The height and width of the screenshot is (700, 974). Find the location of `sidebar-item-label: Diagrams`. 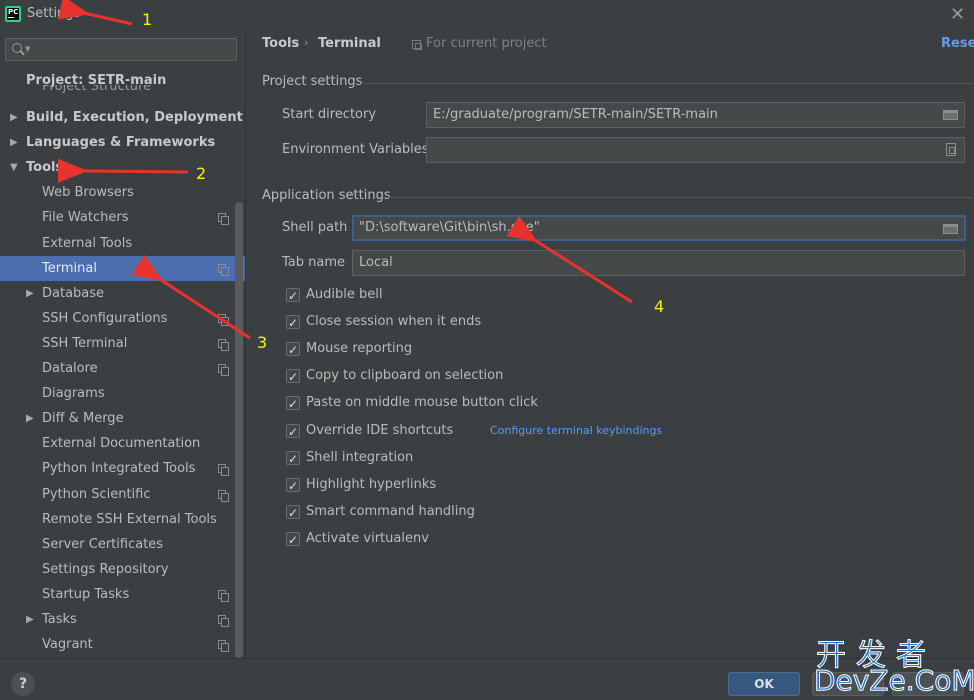

sidebar-item-label: Diagrams is located at coordinates (73, 394).